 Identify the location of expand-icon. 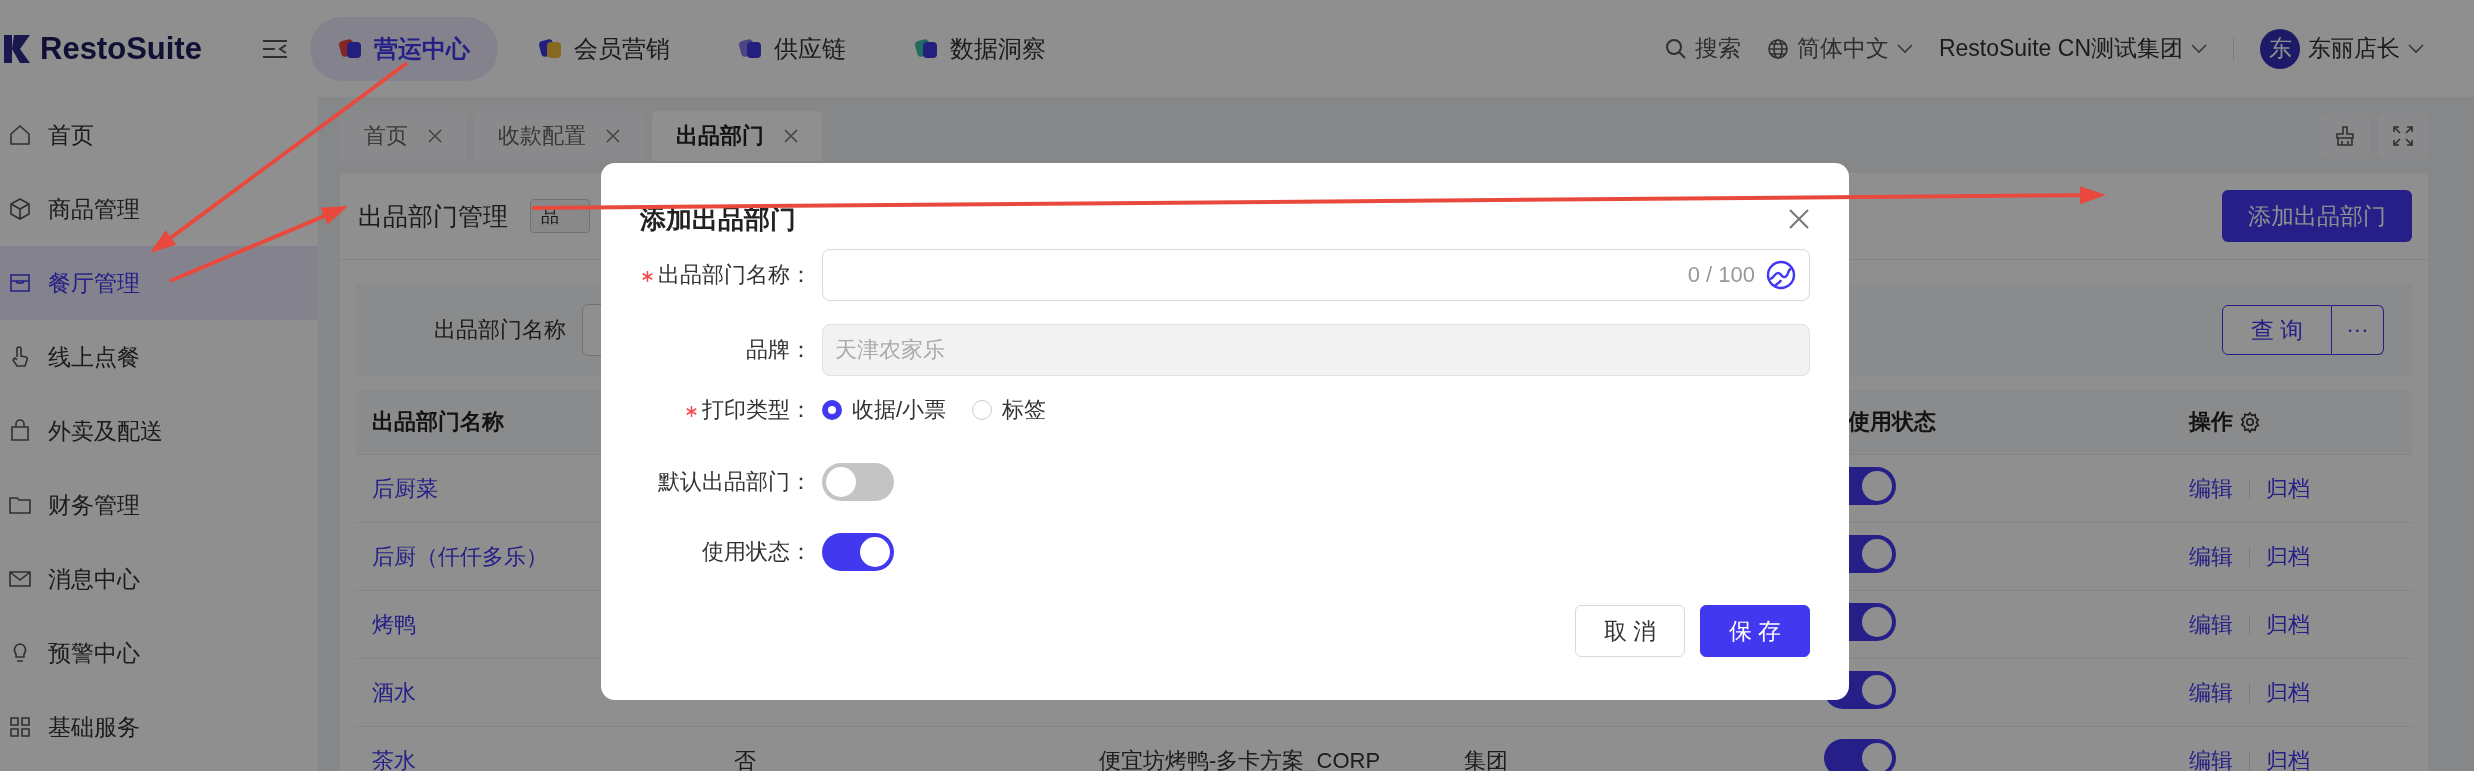
(2403, 136).